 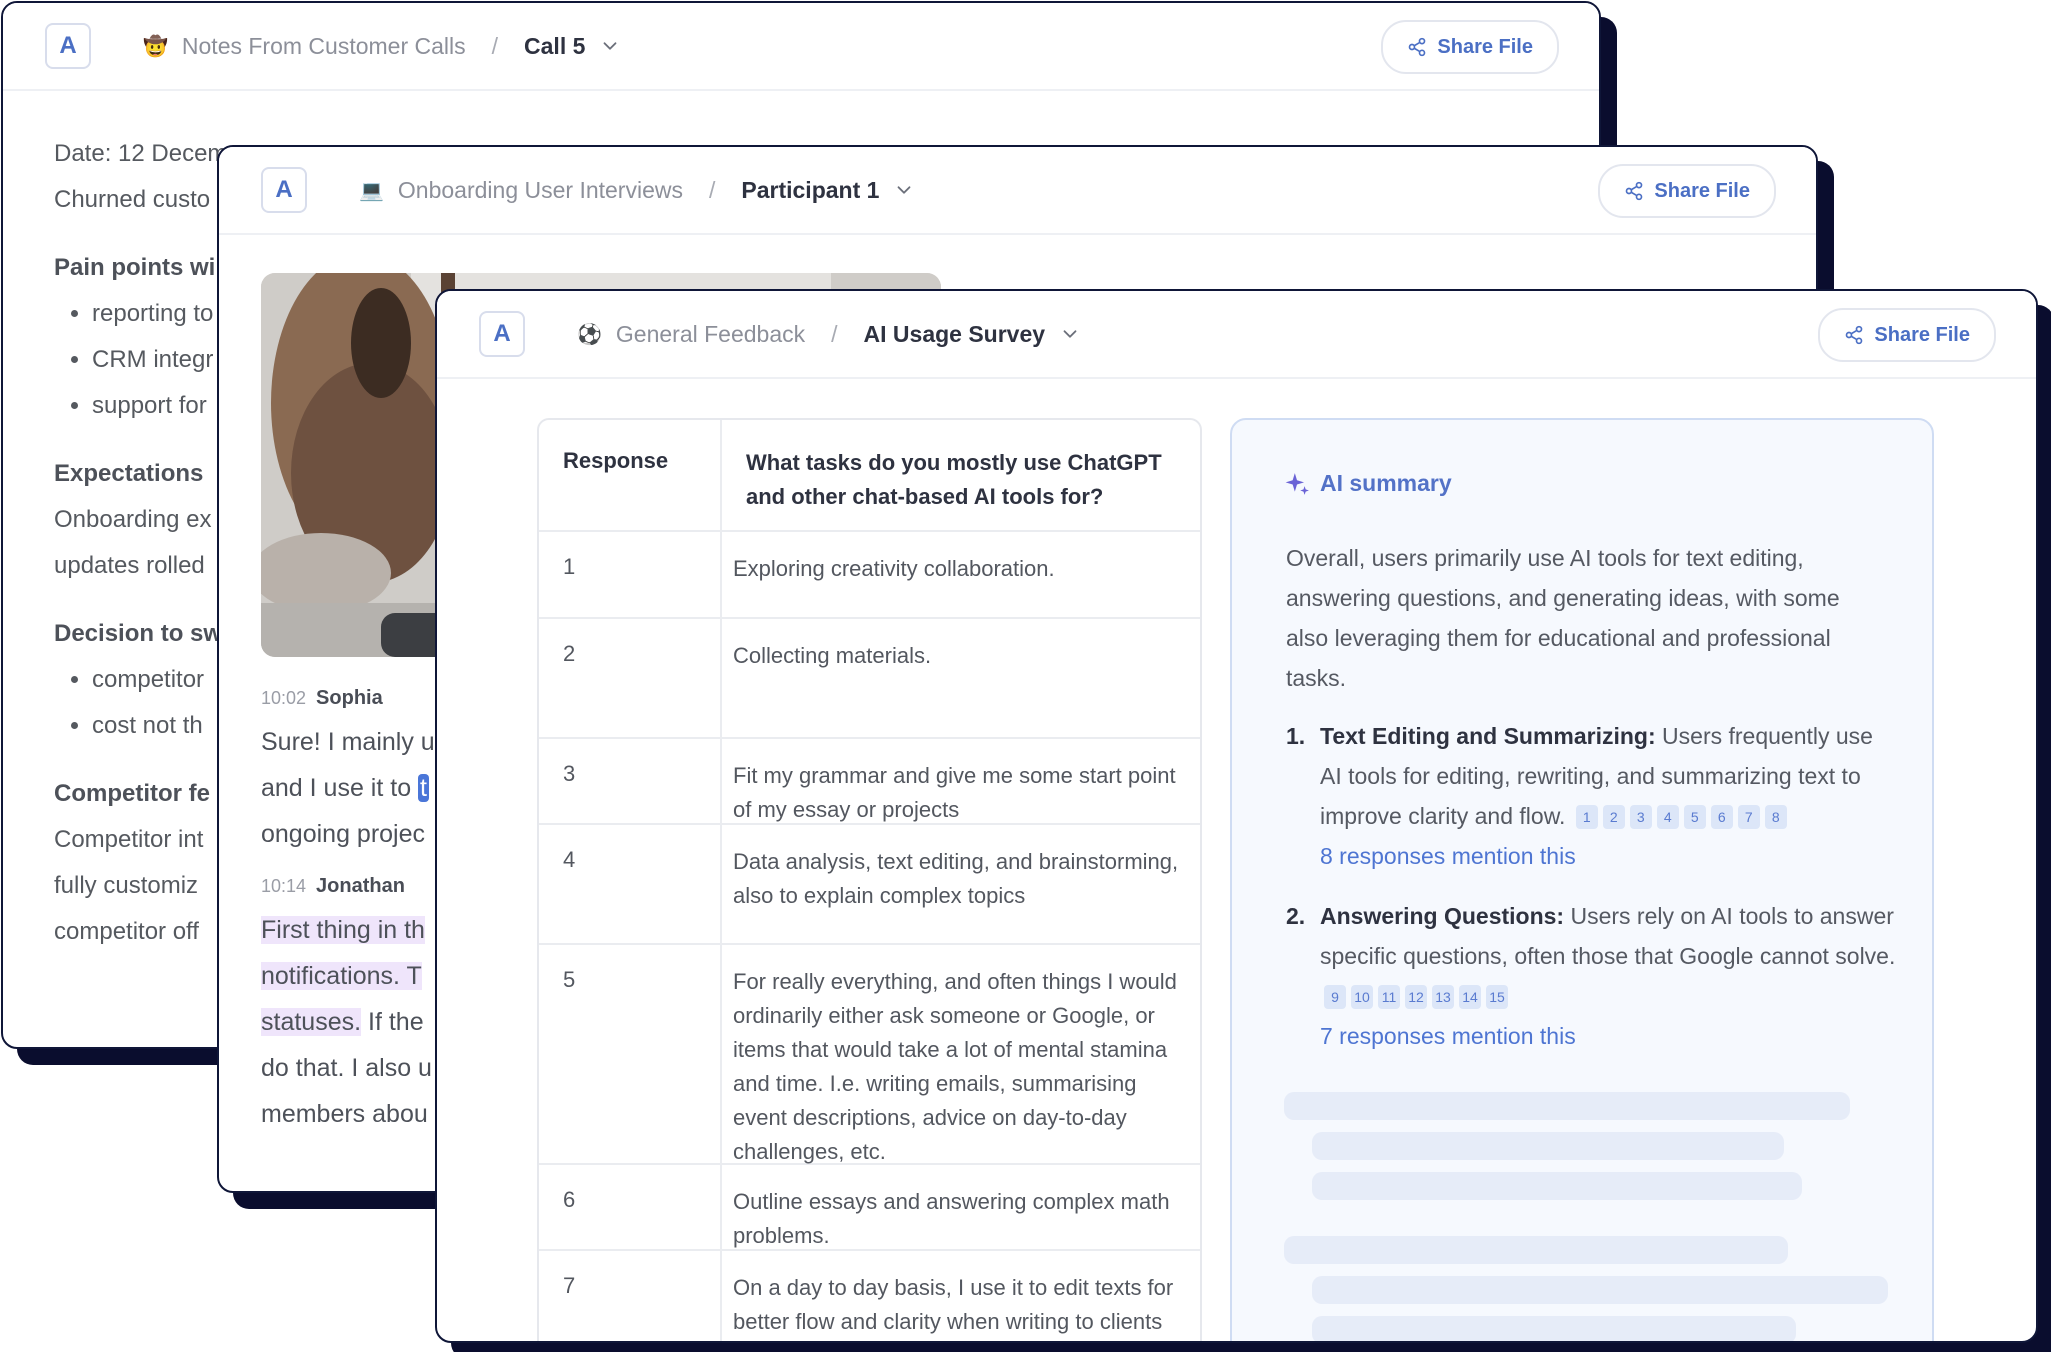 What do you see at coordinates (869, 575) in the screenshot?
I see `table-row: 1 Exploring creativity collaboration.` at bounding box center [869, 575].